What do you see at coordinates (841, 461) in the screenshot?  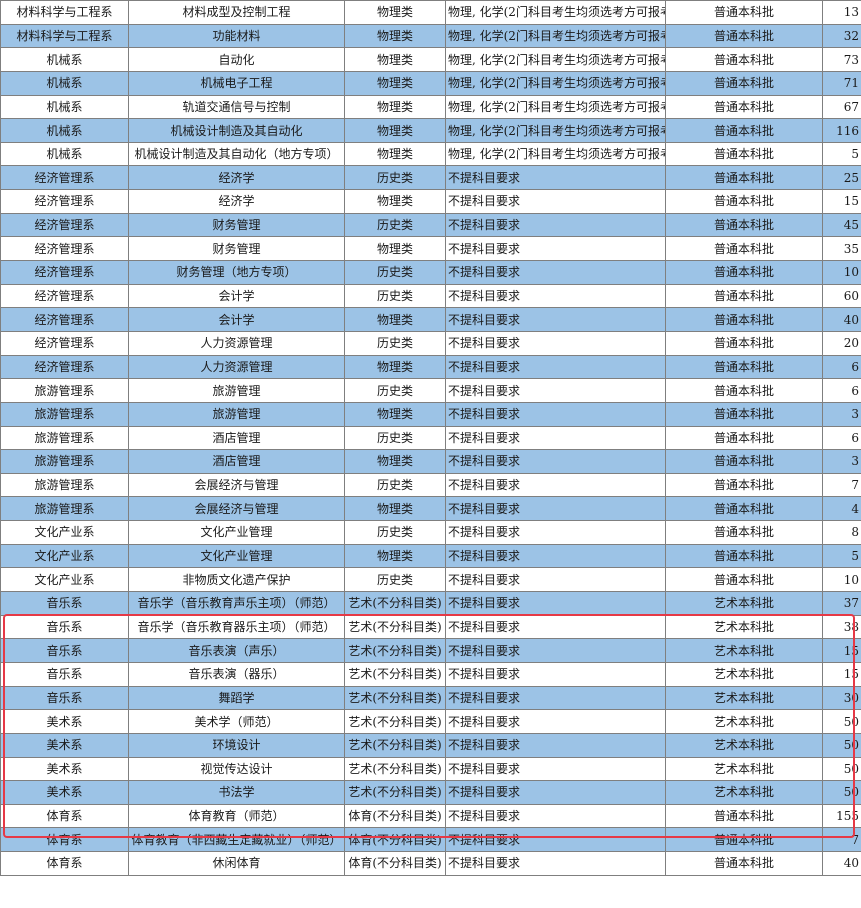 I see `plan-count-cell: 3` at bounding box center [841, 461].